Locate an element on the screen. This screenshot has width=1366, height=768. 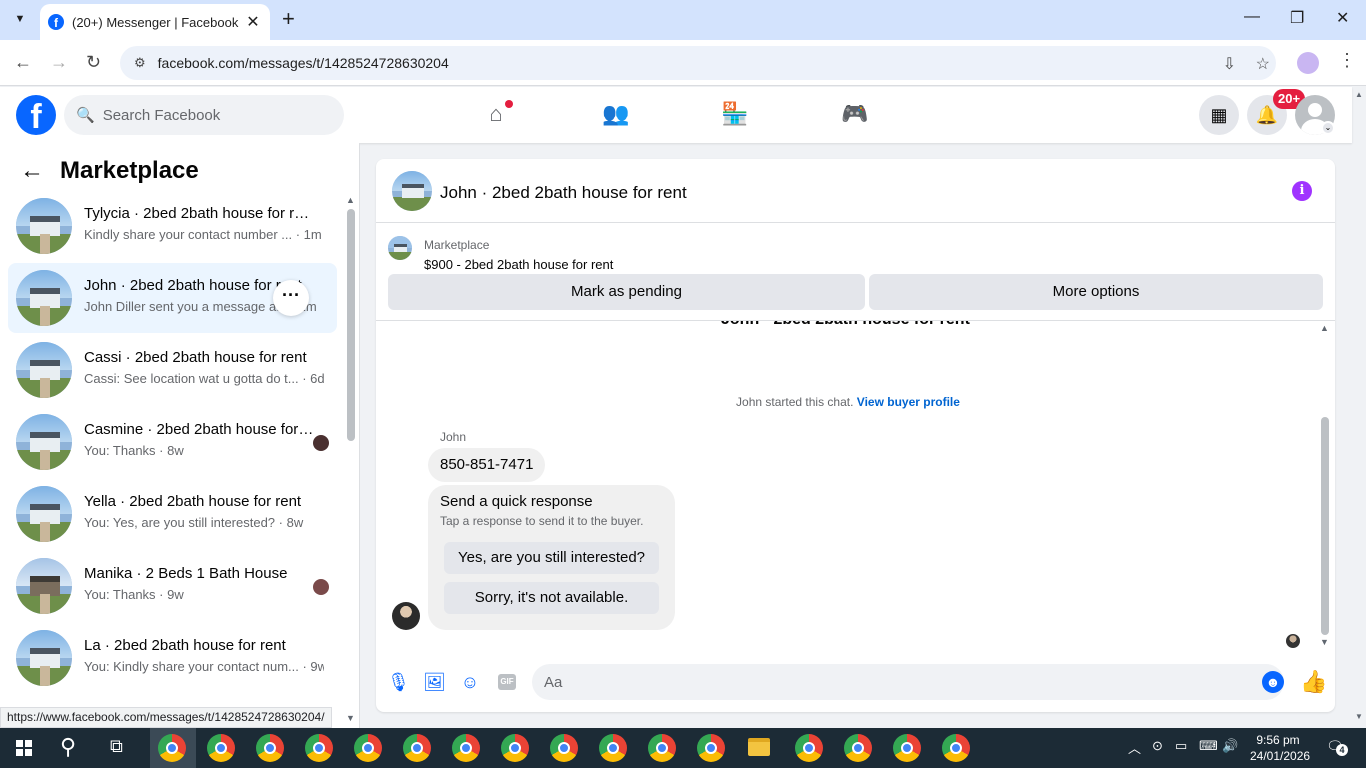
page-scroll-up-arrow: ▲ is located at coordinates (1359, 94).